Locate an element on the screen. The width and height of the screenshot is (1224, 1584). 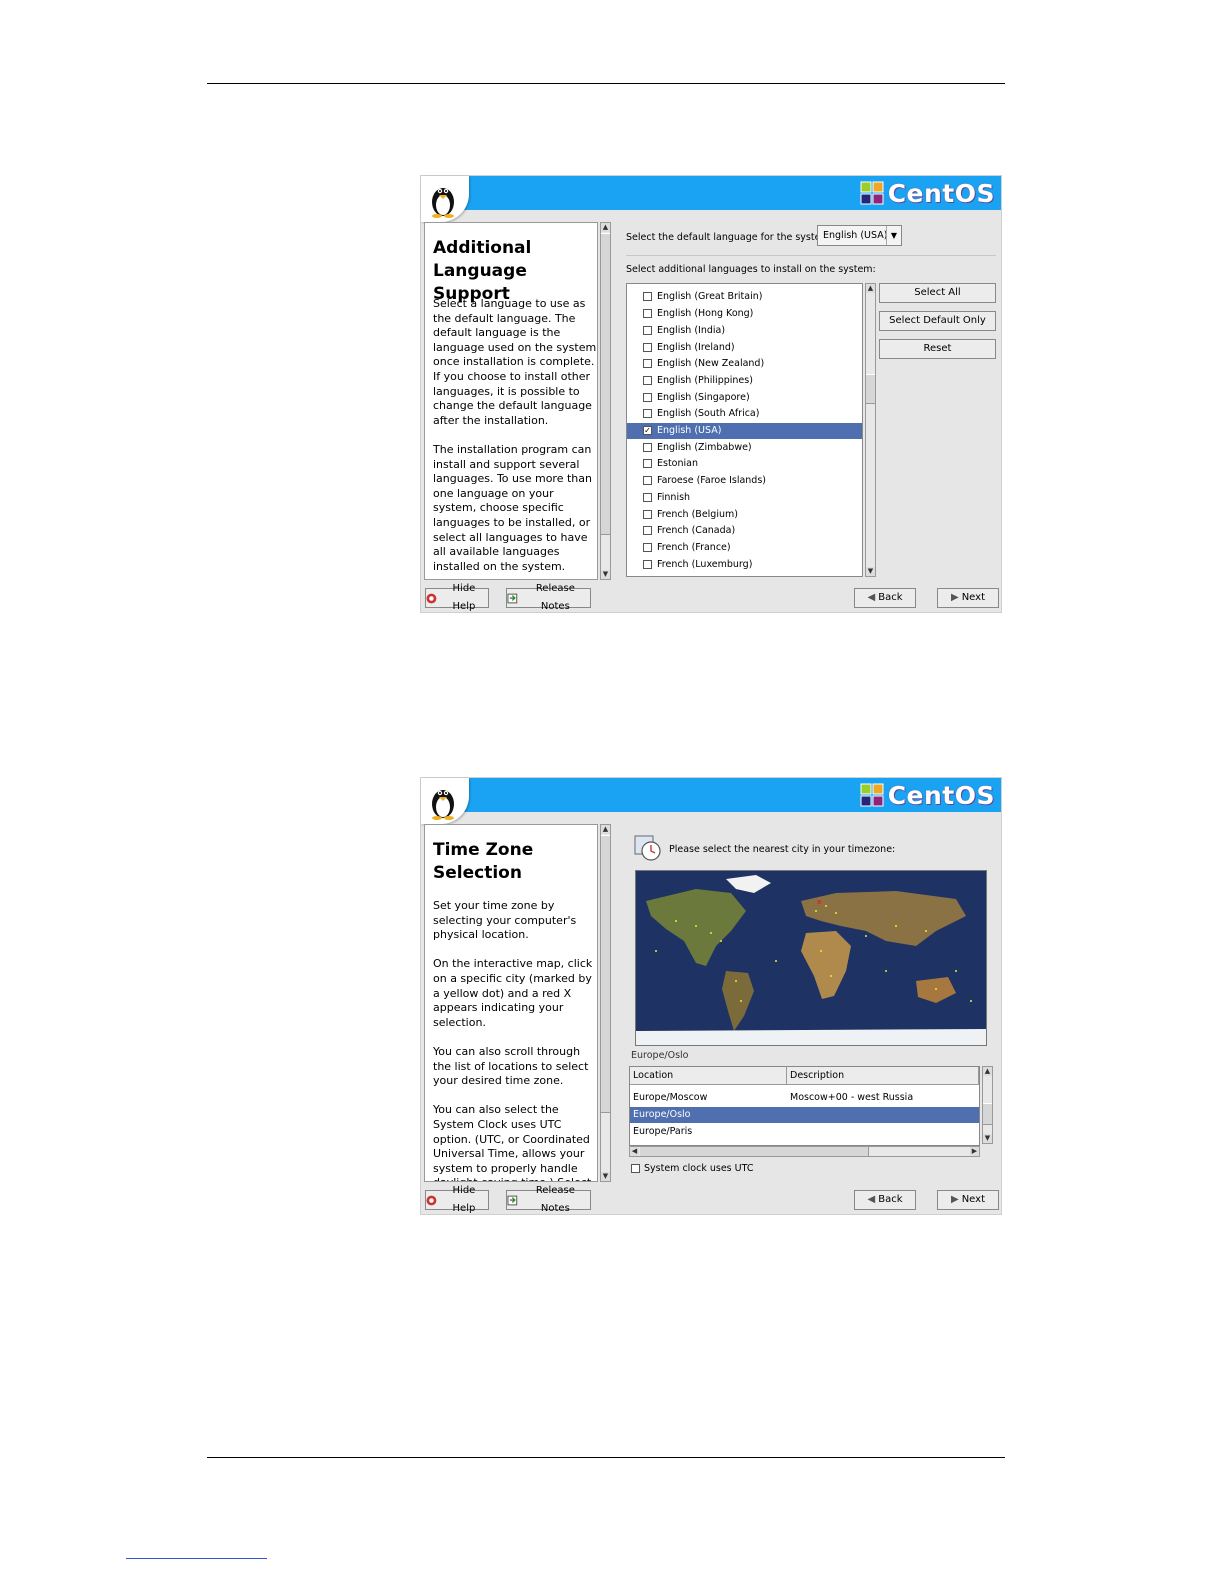
list-item: French (Belgium) is located at coordinates (744, 515).